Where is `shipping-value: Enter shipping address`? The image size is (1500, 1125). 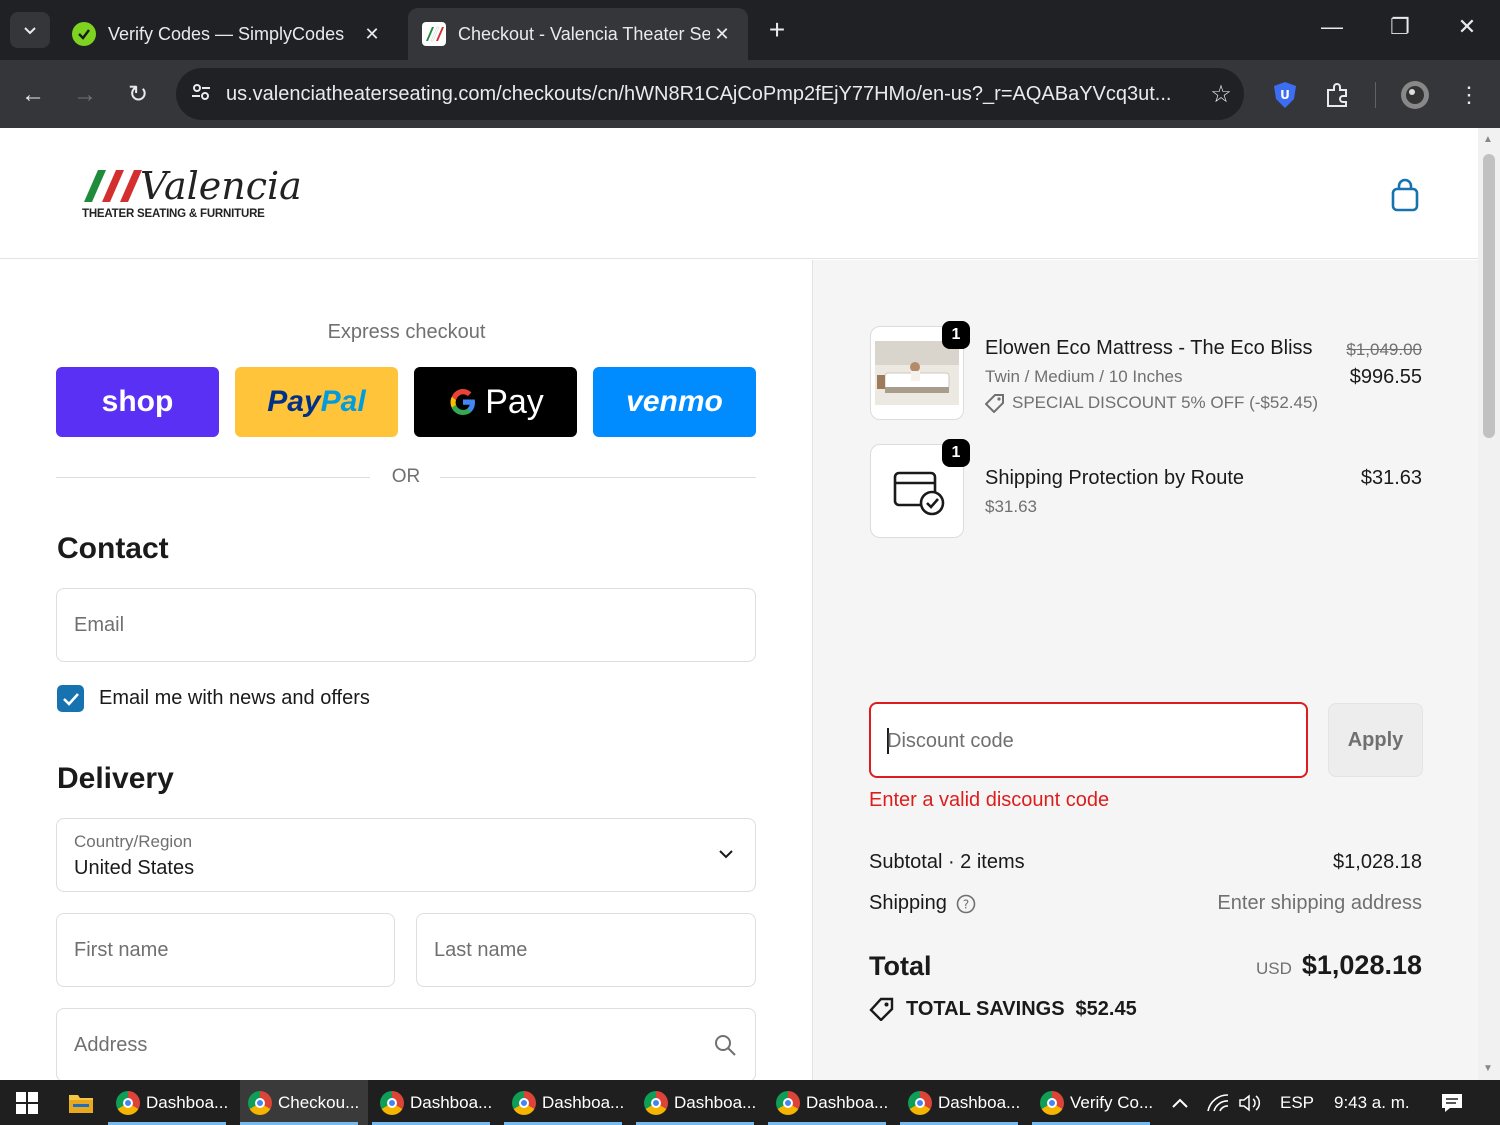
shipping-value: Enter shipping address is located at coordinates (1319, 903).